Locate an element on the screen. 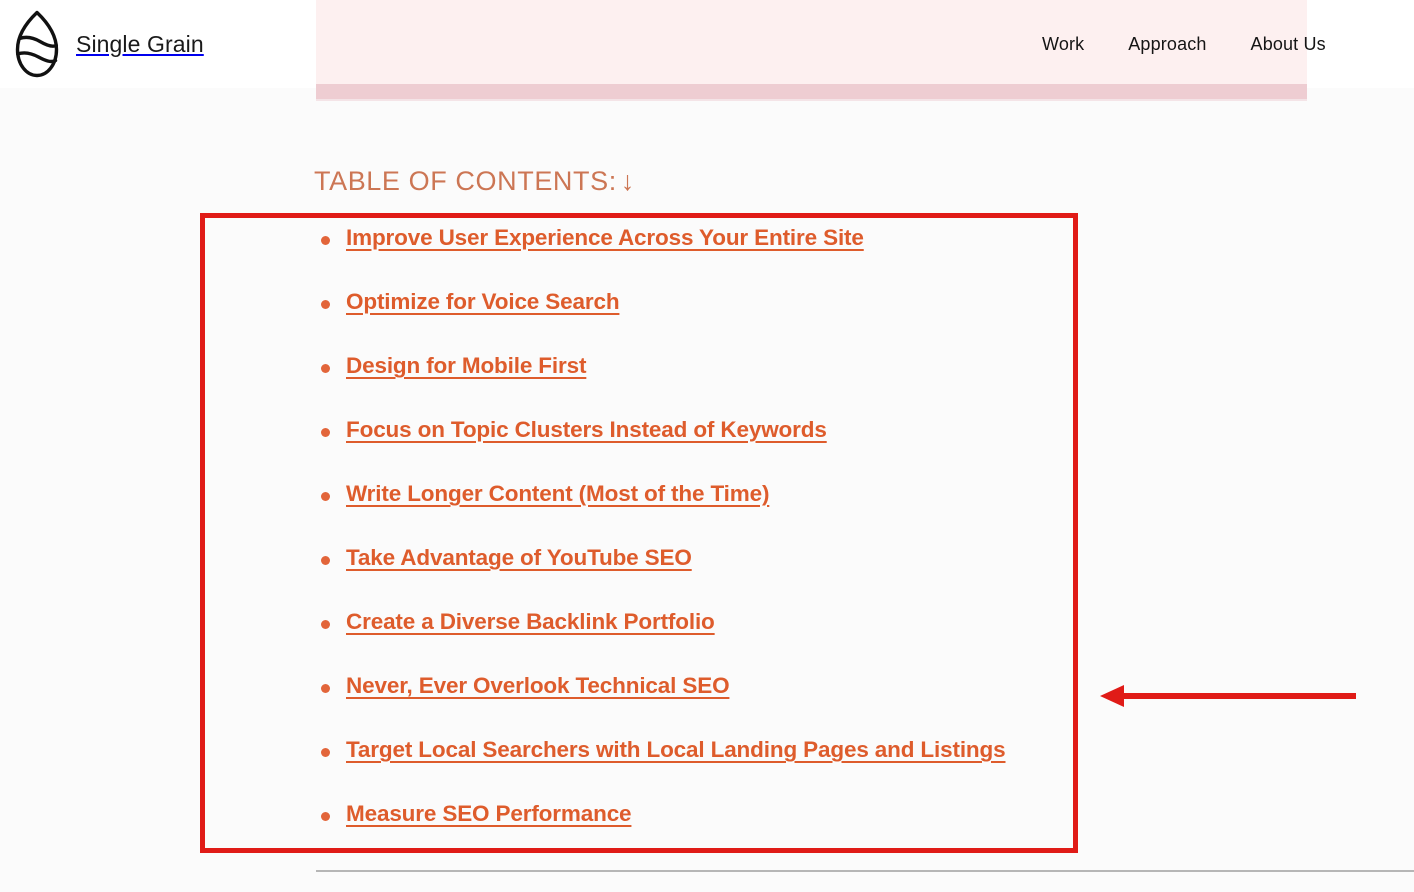  brand-home-link: Single Grain is located at coordinates (109, 44).